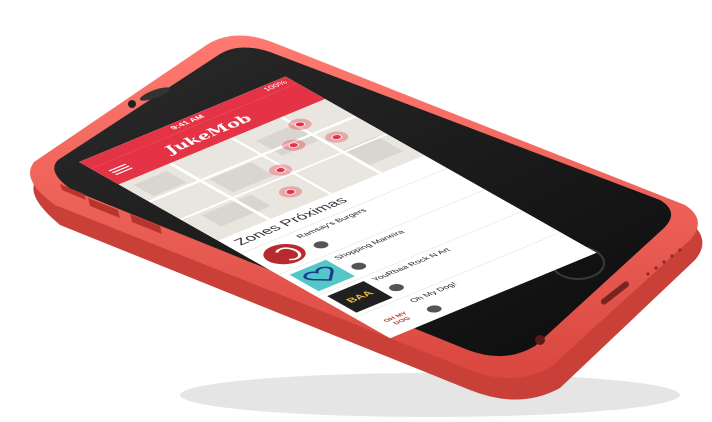 The image size is (712, 422). Describe the element at coordinates (540, 340) in the screenshot. I see `headphone-jack` at that location.